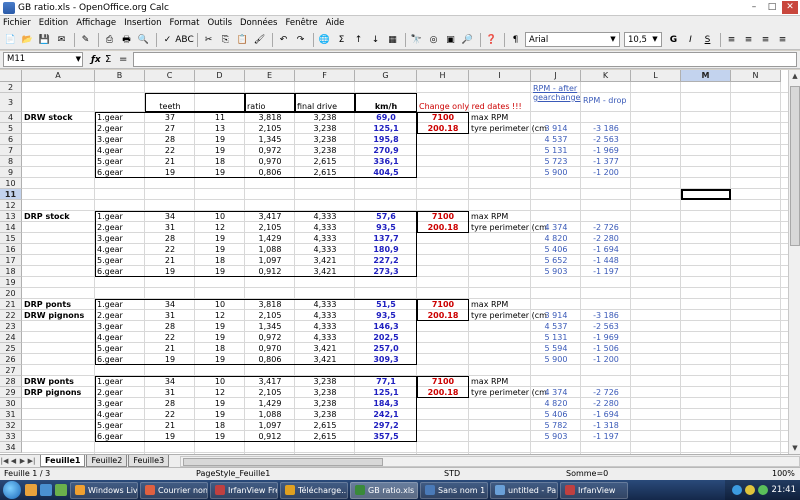  Describe the element at coordinates (556, 425) in the screenshot. I see `cell-rpm-after: 5 782` at that location.